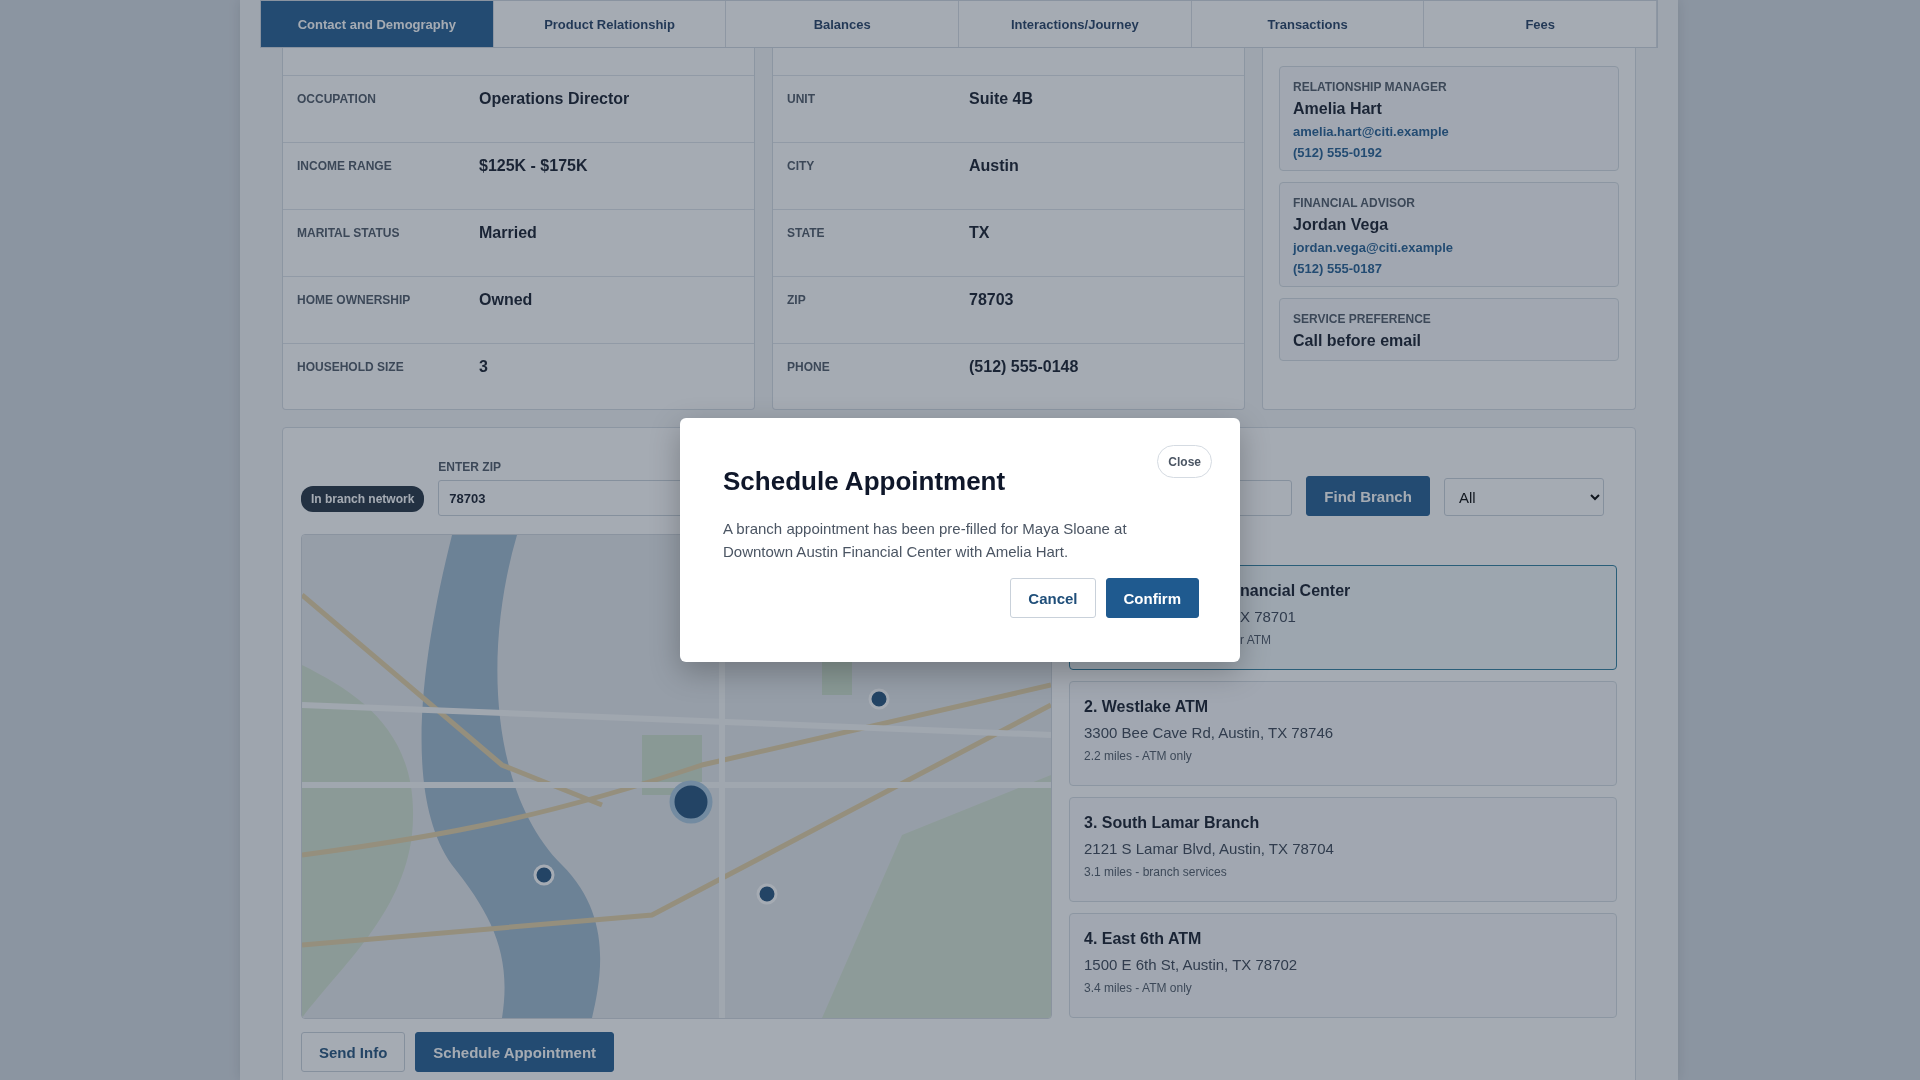  Describe the element at coordinates (345, 166) in the screenshot. I see `field-label: INCOME RANGE` at that location.